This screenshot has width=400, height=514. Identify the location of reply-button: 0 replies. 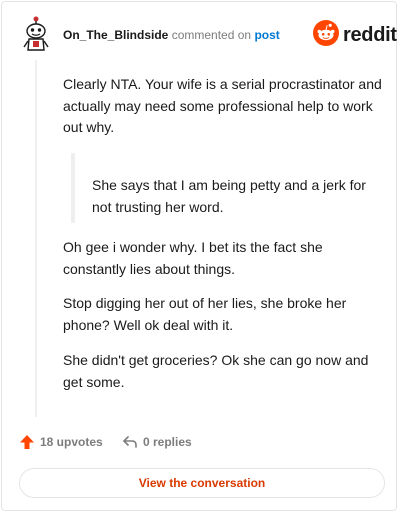
(157, 442).